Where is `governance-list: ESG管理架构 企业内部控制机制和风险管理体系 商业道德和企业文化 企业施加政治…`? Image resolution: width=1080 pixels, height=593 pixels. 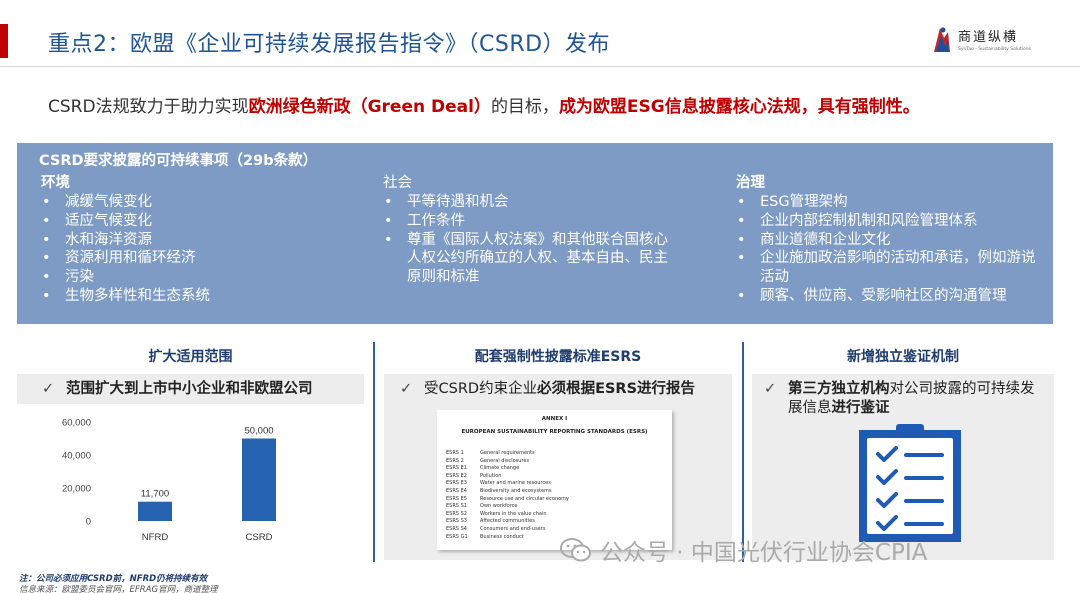 governance-list: ESG管理架构 企业内部控制机制和风险管理体系 商业道德和企业文化 企业施加政治… is located at coordinates (886, 249).